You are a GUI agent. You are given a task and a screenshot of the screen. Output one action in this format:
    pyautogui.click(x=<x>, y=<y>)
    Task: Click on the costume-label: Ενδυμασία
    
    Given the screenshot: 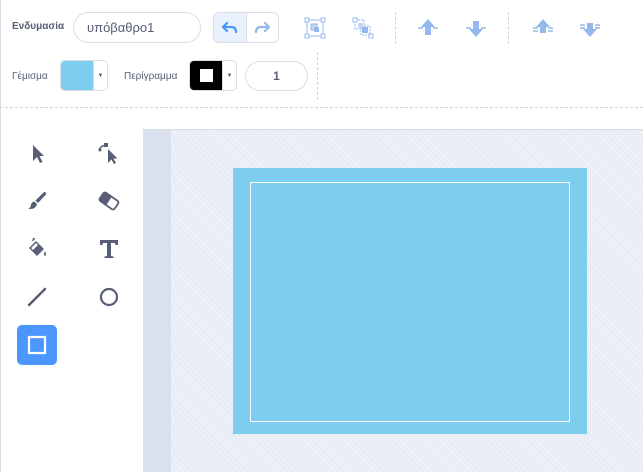 What is the action you would take?
    pyautogui.click(x=38, y=26)
    